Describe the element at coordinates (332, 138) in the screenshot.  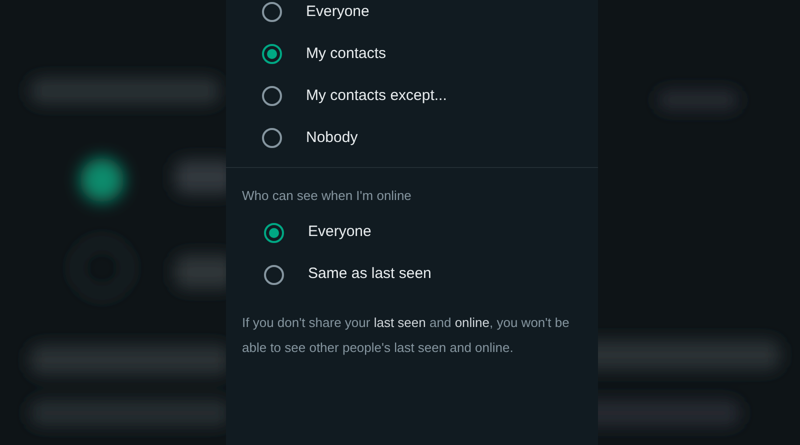
I see `option-label: Nobody` at that location.